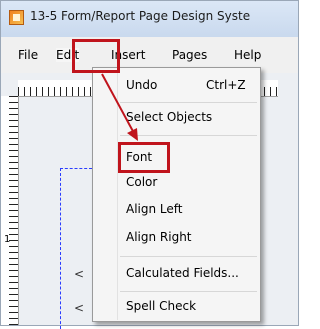  I want to click on title-bar: 13-5 Form/Report Page Design Syste, so click(149, 19).